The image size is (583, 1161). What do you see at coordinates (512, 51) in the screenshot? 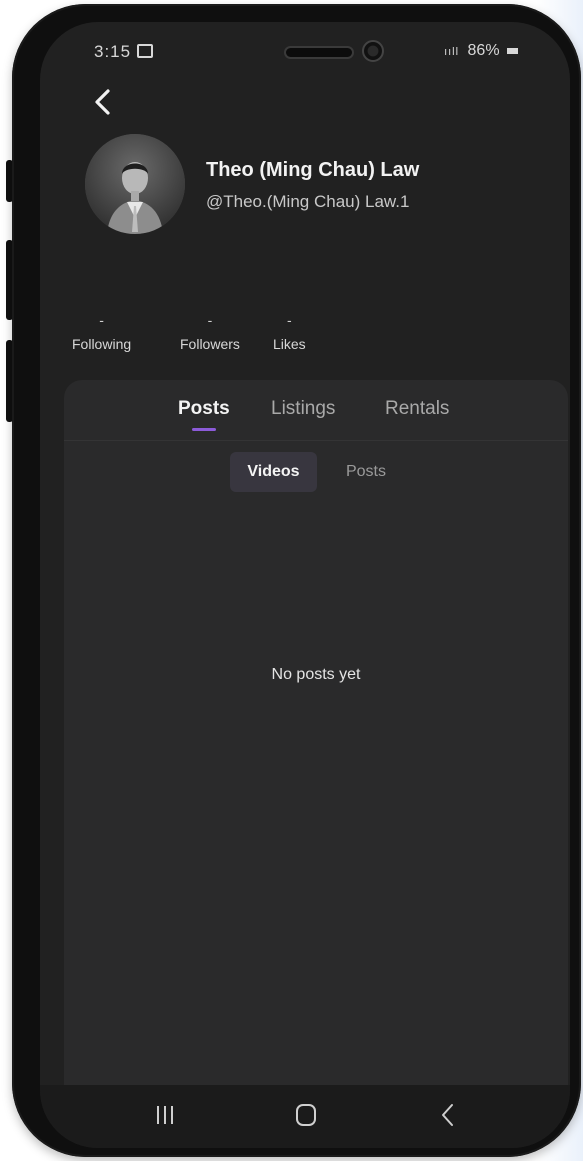
I see `battery-icon` at bounding box center [512, 51].